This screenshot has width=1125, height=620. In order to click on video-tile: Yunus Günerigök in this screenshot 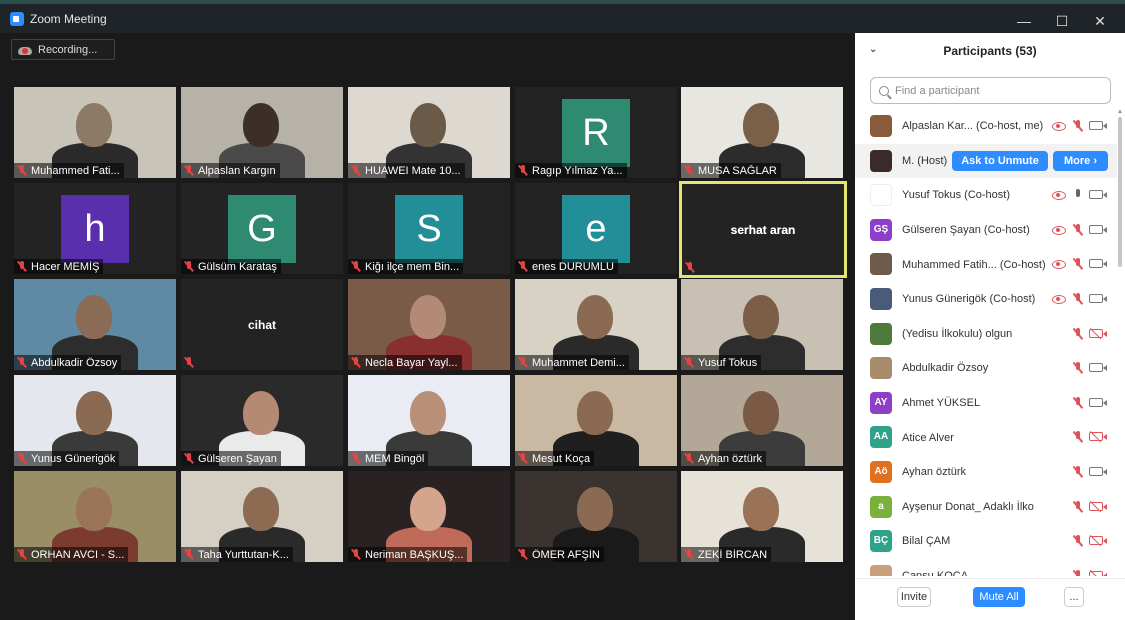, I will do `click(95, 420)`.